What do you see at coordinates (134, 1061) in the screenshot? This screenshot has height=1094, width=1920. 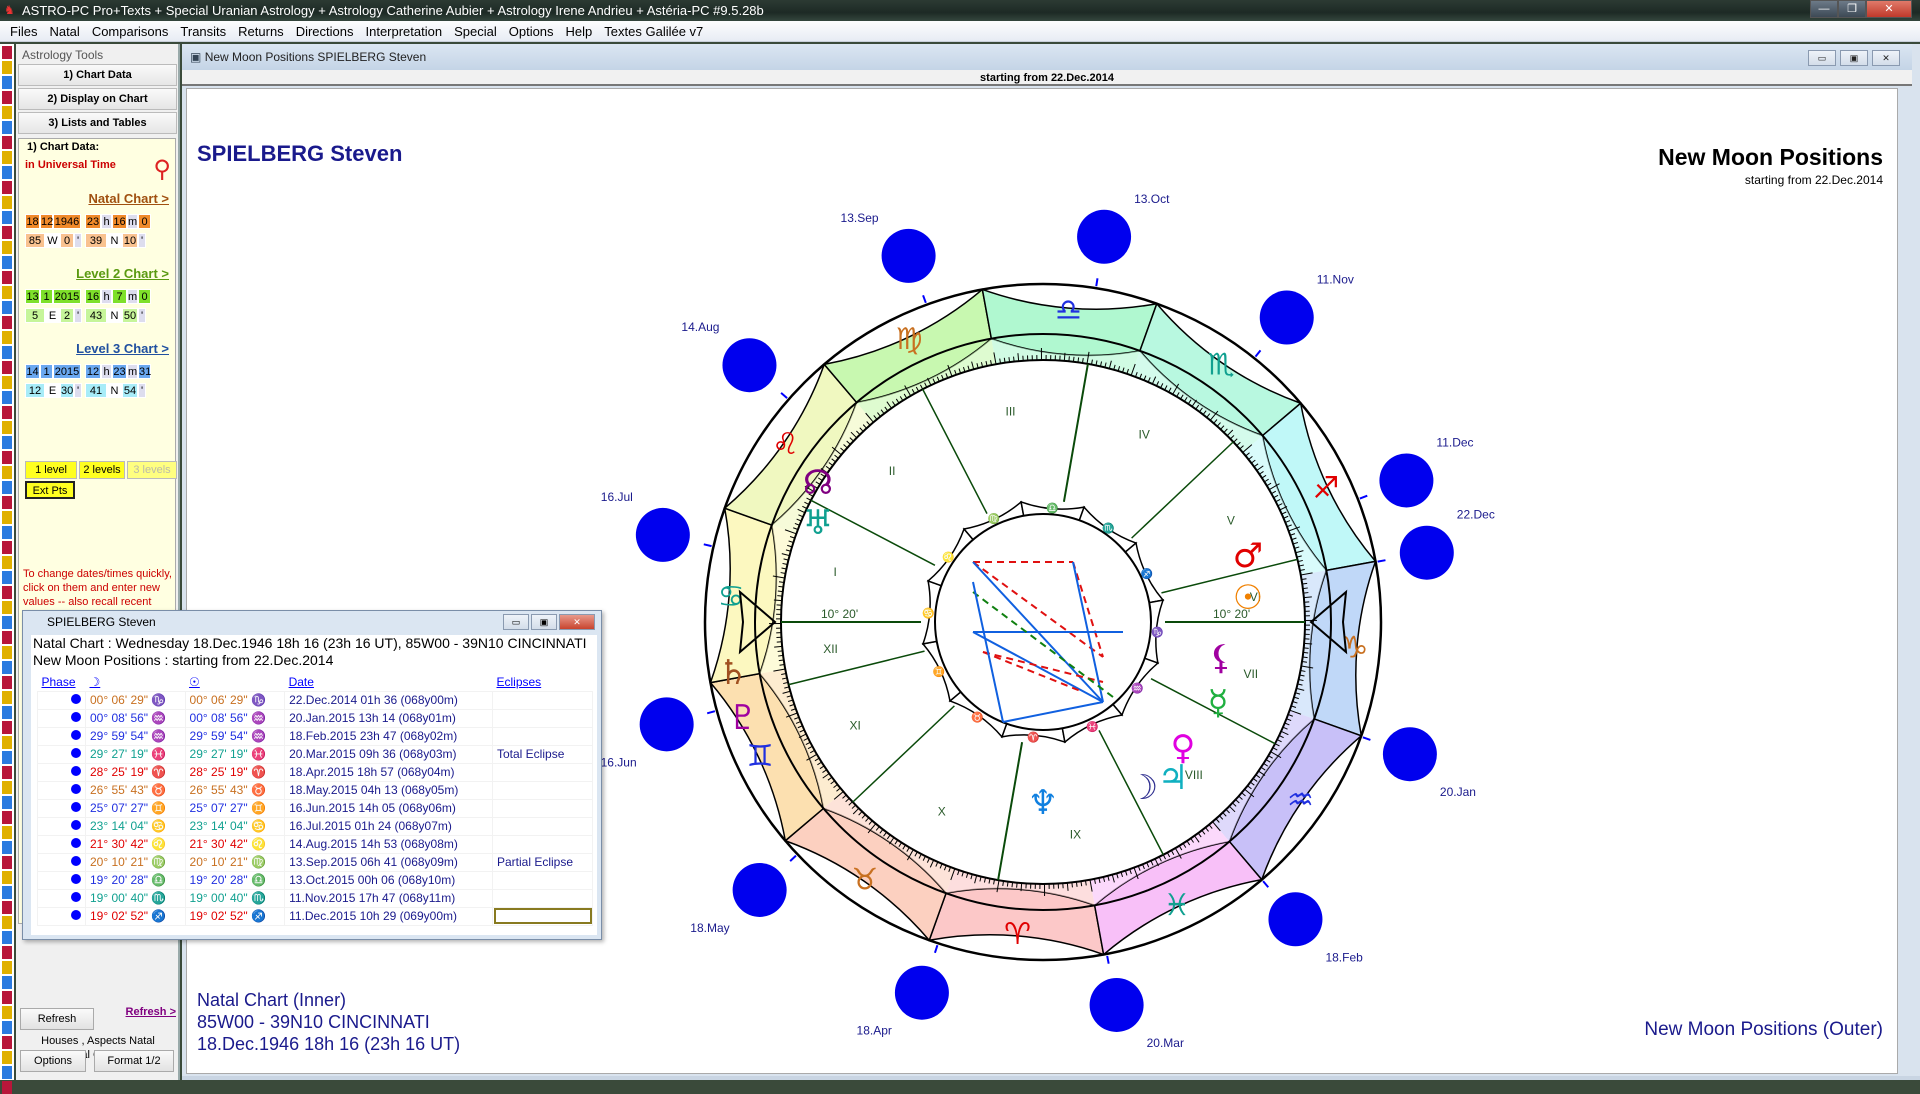 I see `format-button: Format 1/2` at bounding box center [134, 1061].